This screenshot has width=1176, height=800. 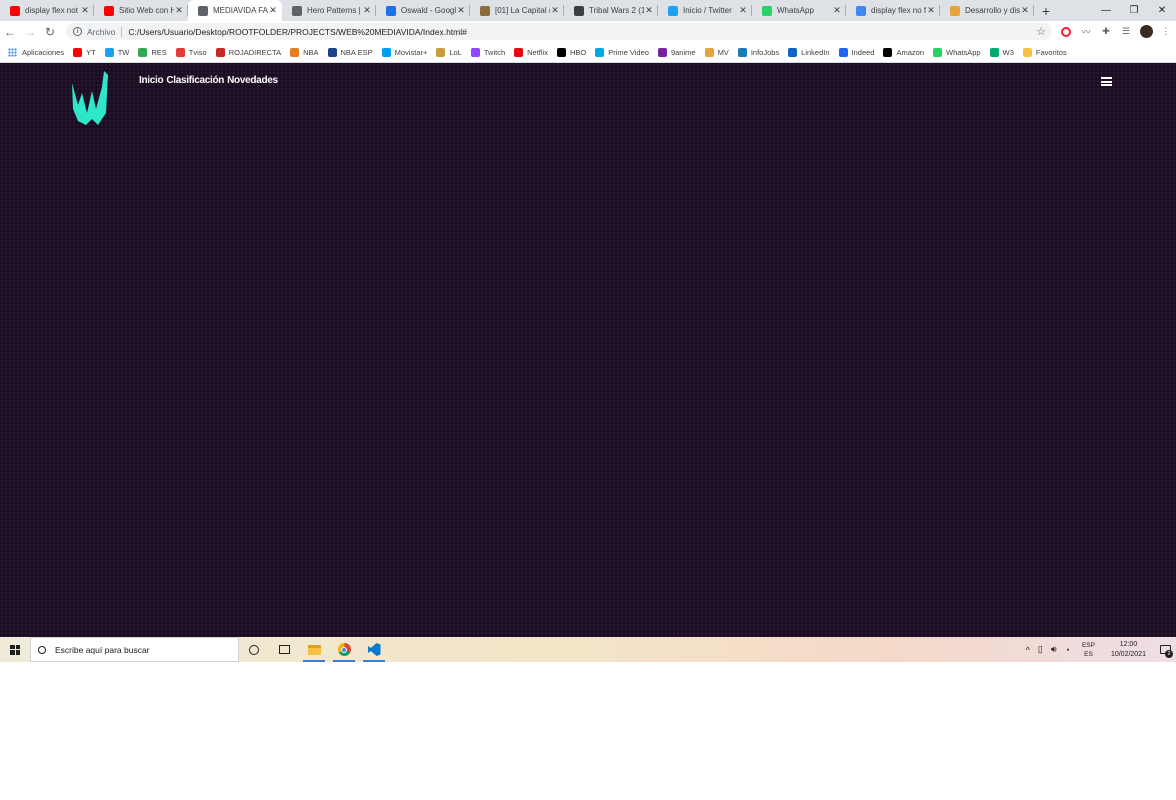 I want to click on bookmark-netflix: Netflix, so click(x=531, y=52).